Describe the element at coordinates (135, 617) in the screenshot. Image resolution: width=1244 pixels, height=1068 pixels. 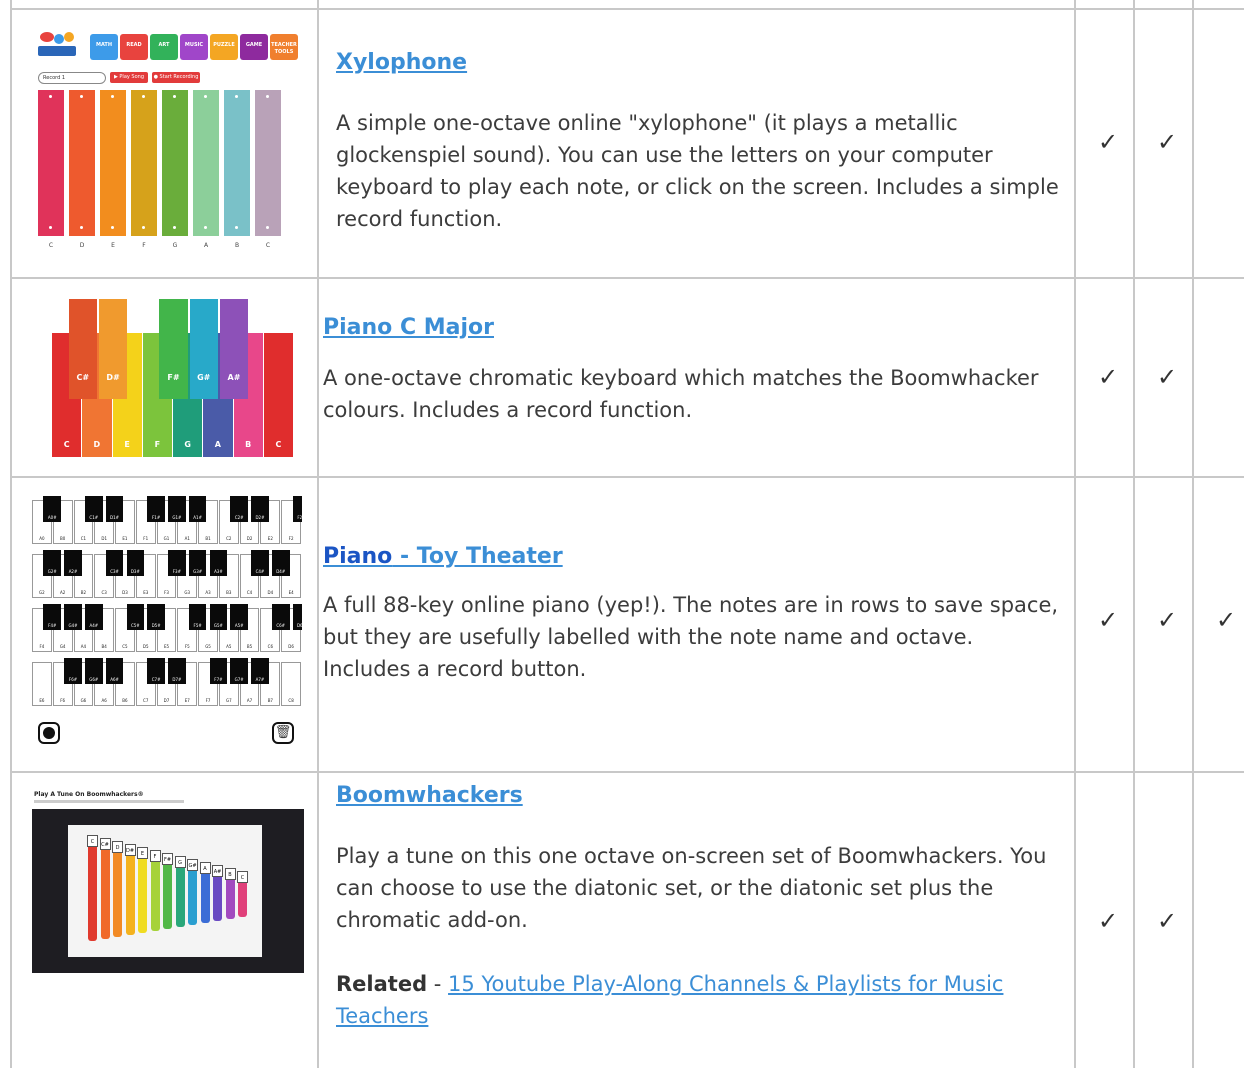
I see `piano-black-key: C5#` at that location.